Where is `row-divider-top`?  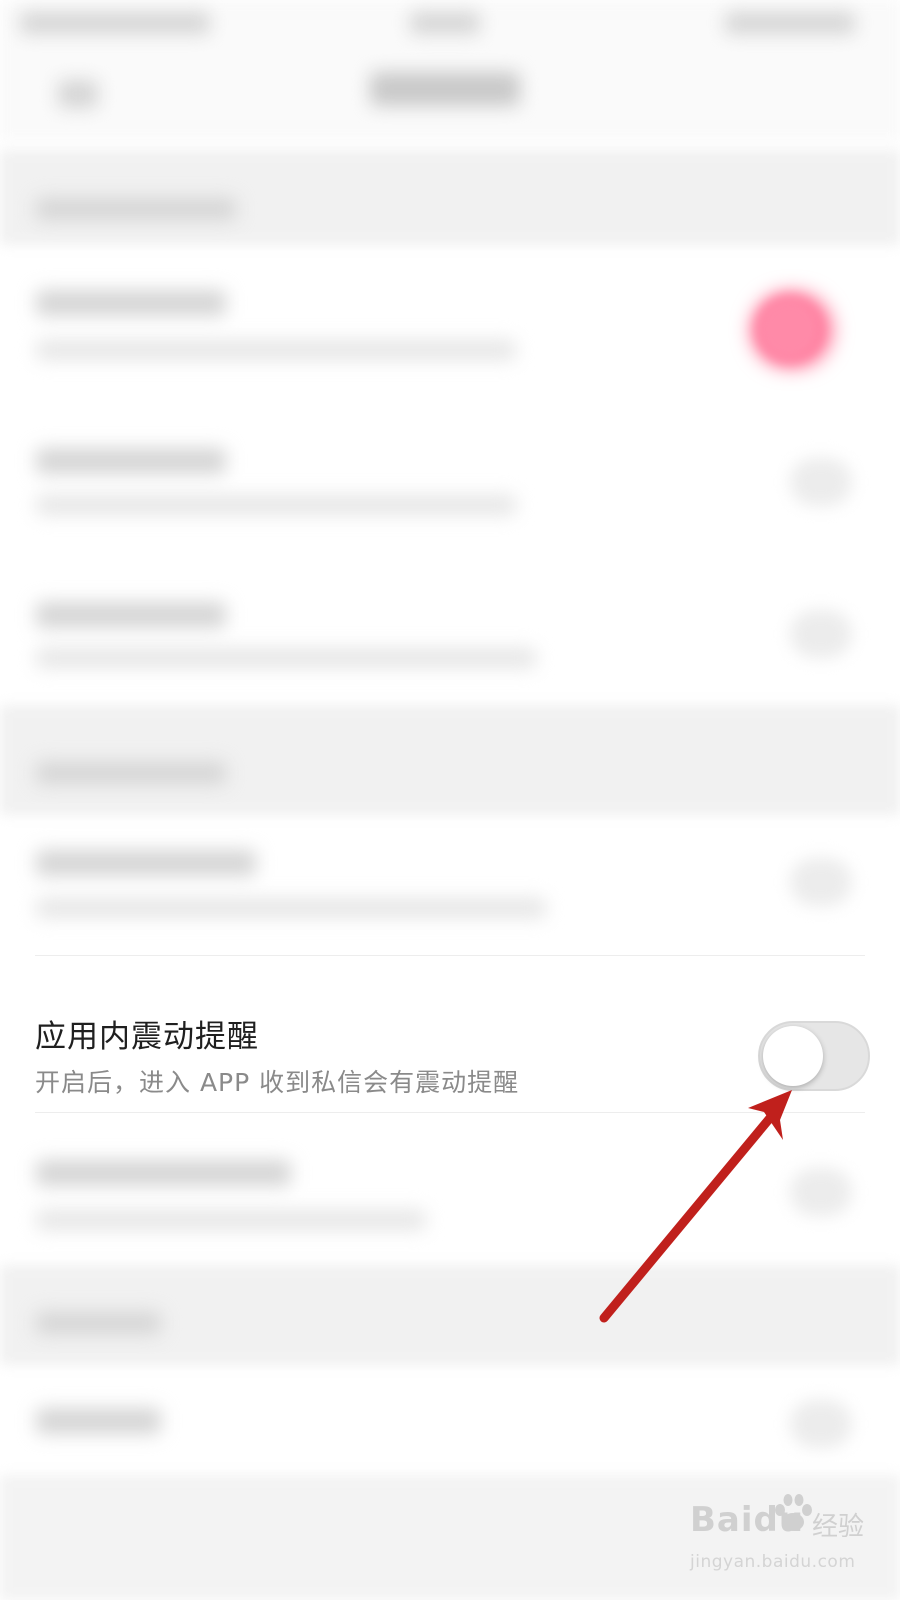 row-divider-top is located at coordinates (450, 955).